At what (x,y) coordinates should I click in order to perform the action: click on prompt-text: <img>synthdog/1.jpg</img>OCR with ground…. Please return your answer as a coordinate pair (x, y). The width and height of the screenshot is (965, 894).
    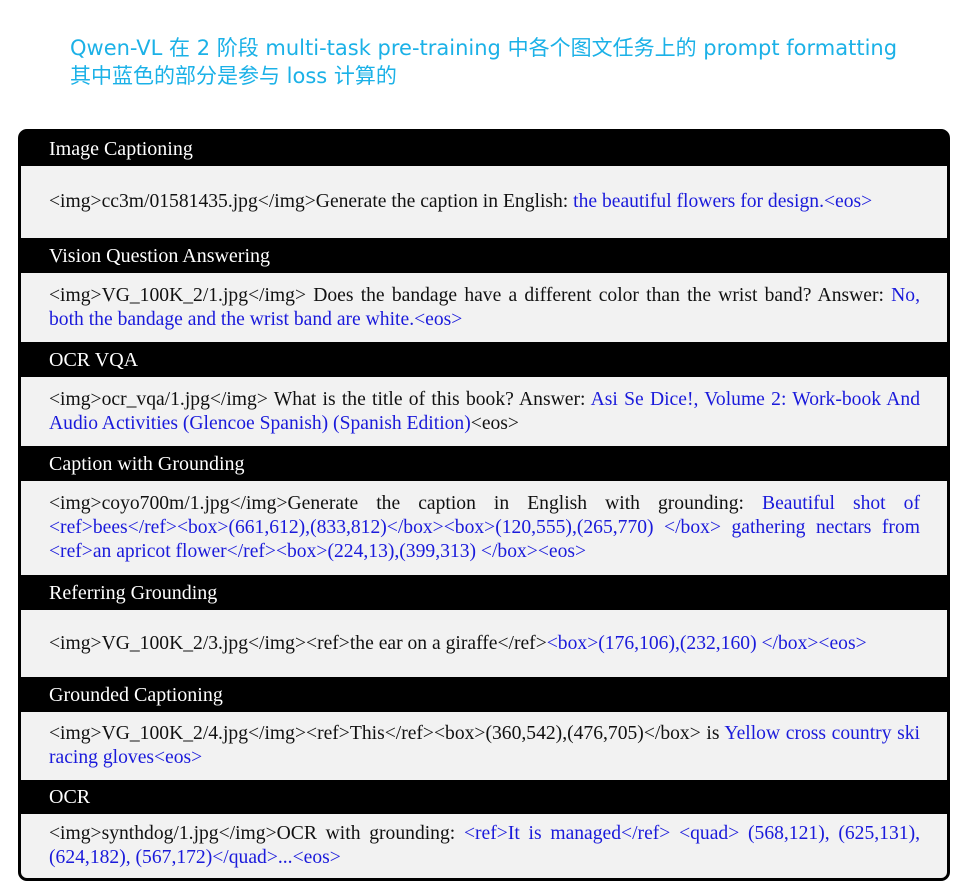
    Looking at the image, I should click on (256, 833).